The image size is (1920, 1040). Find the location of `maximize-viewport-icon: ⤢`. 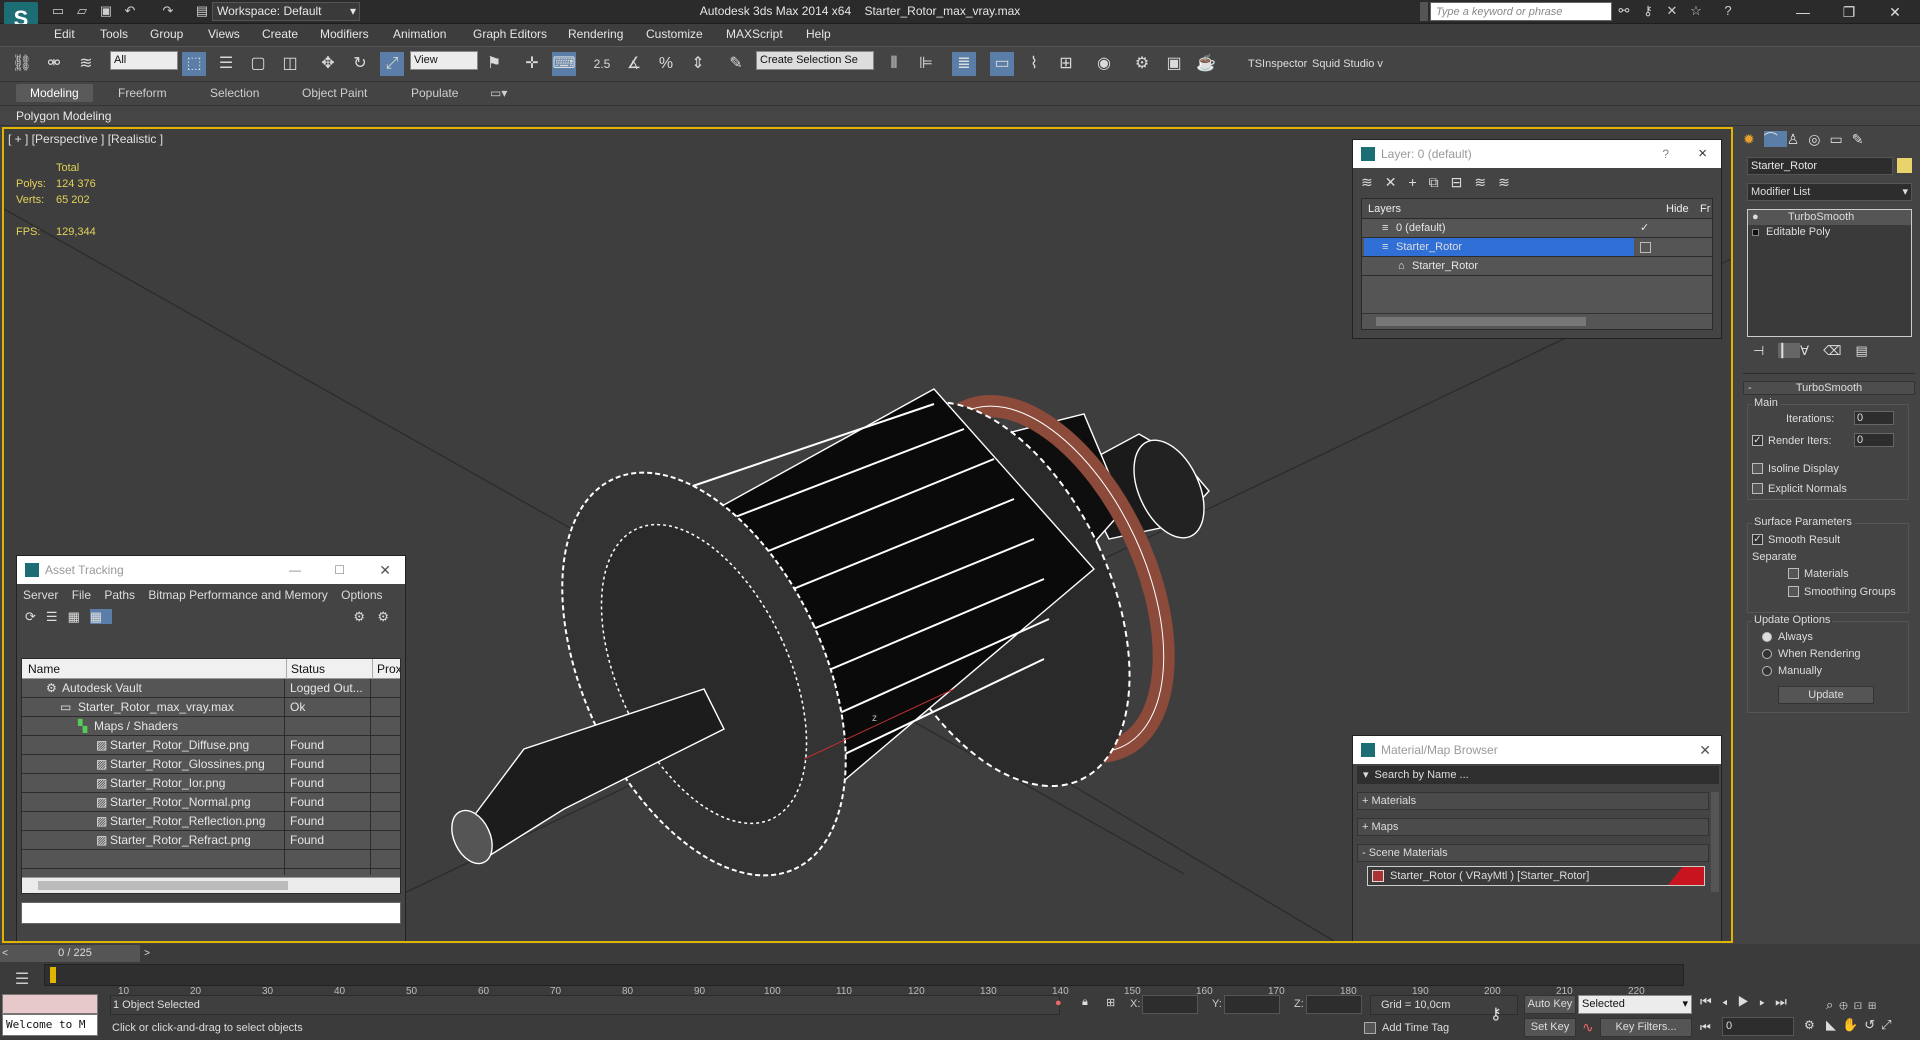

maximize-viewport-icon: ⤢ is located at coordinates (1889, 1024).